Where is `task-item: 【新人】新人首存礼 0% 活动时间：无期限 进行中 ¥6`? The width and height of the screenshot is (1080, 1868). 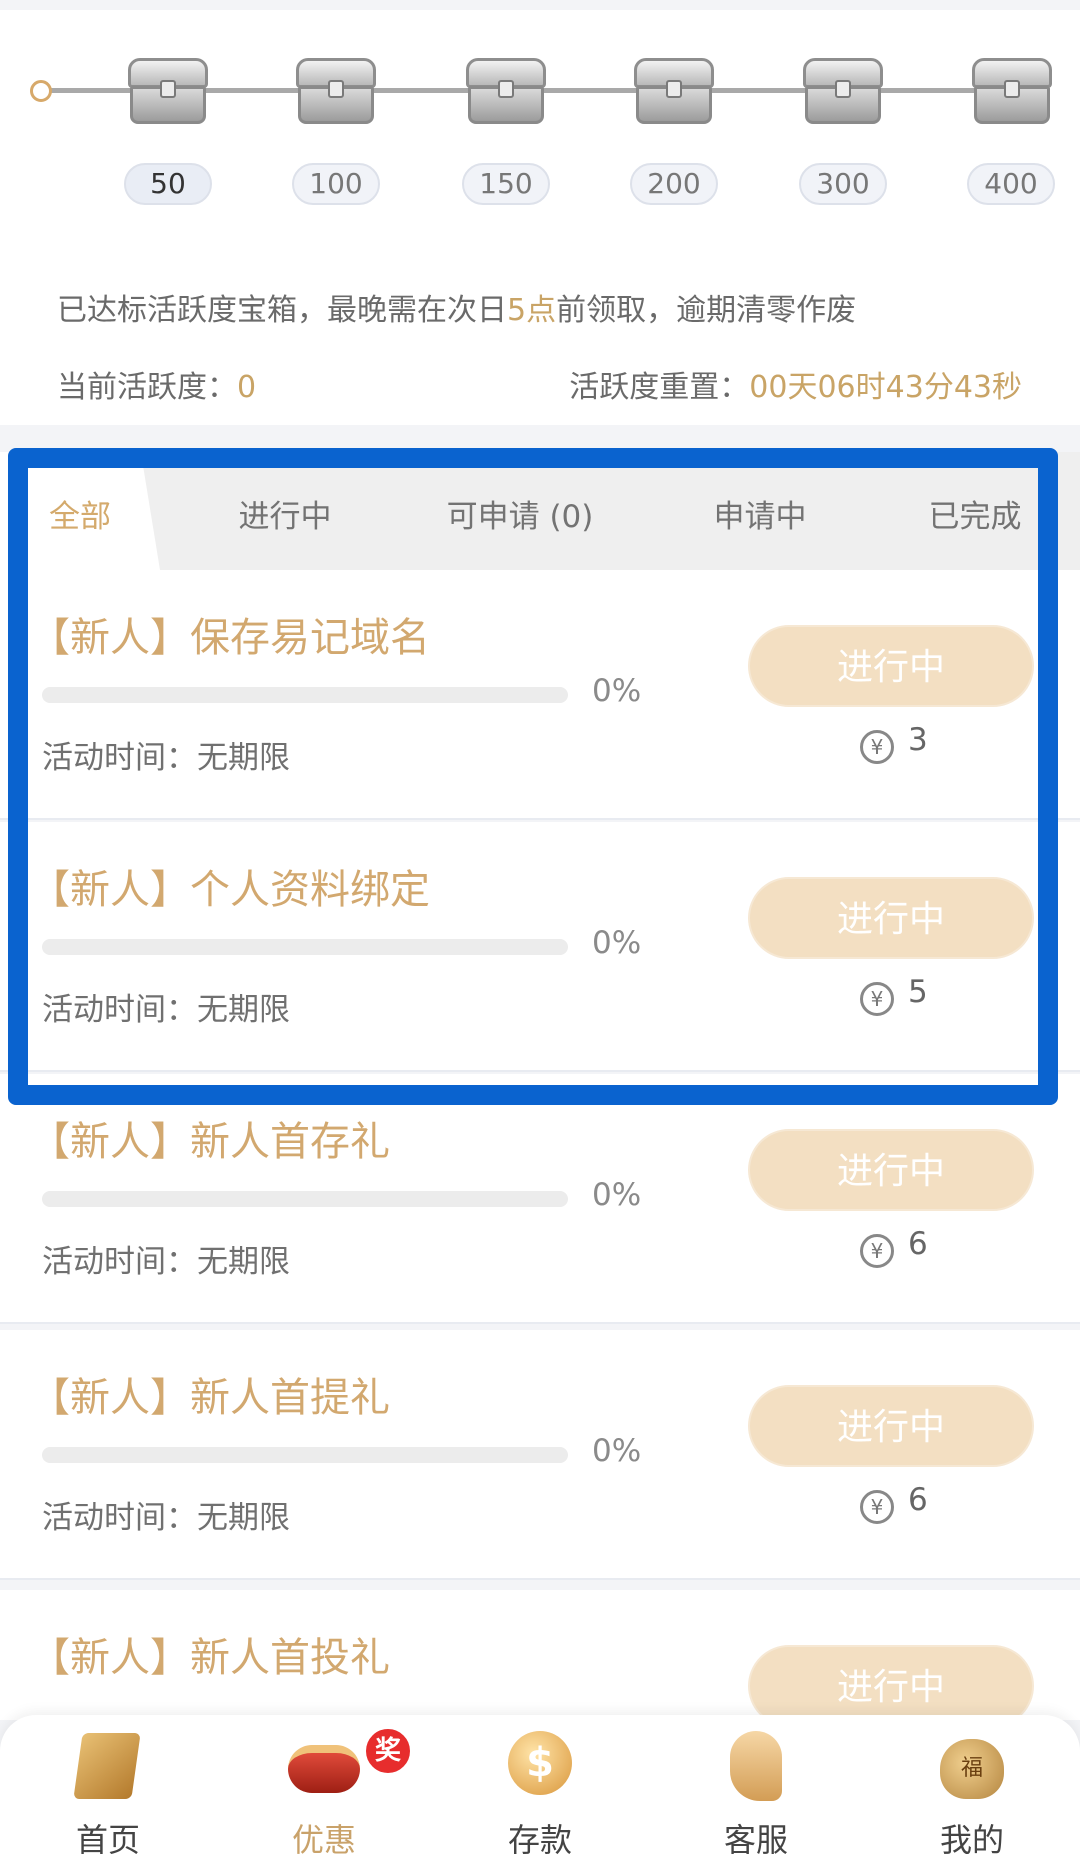 task-item: 【新人】新人首存礼 0% 活动时间：无期限 进行中 ¥6 is located at coordinates (540, 1199).